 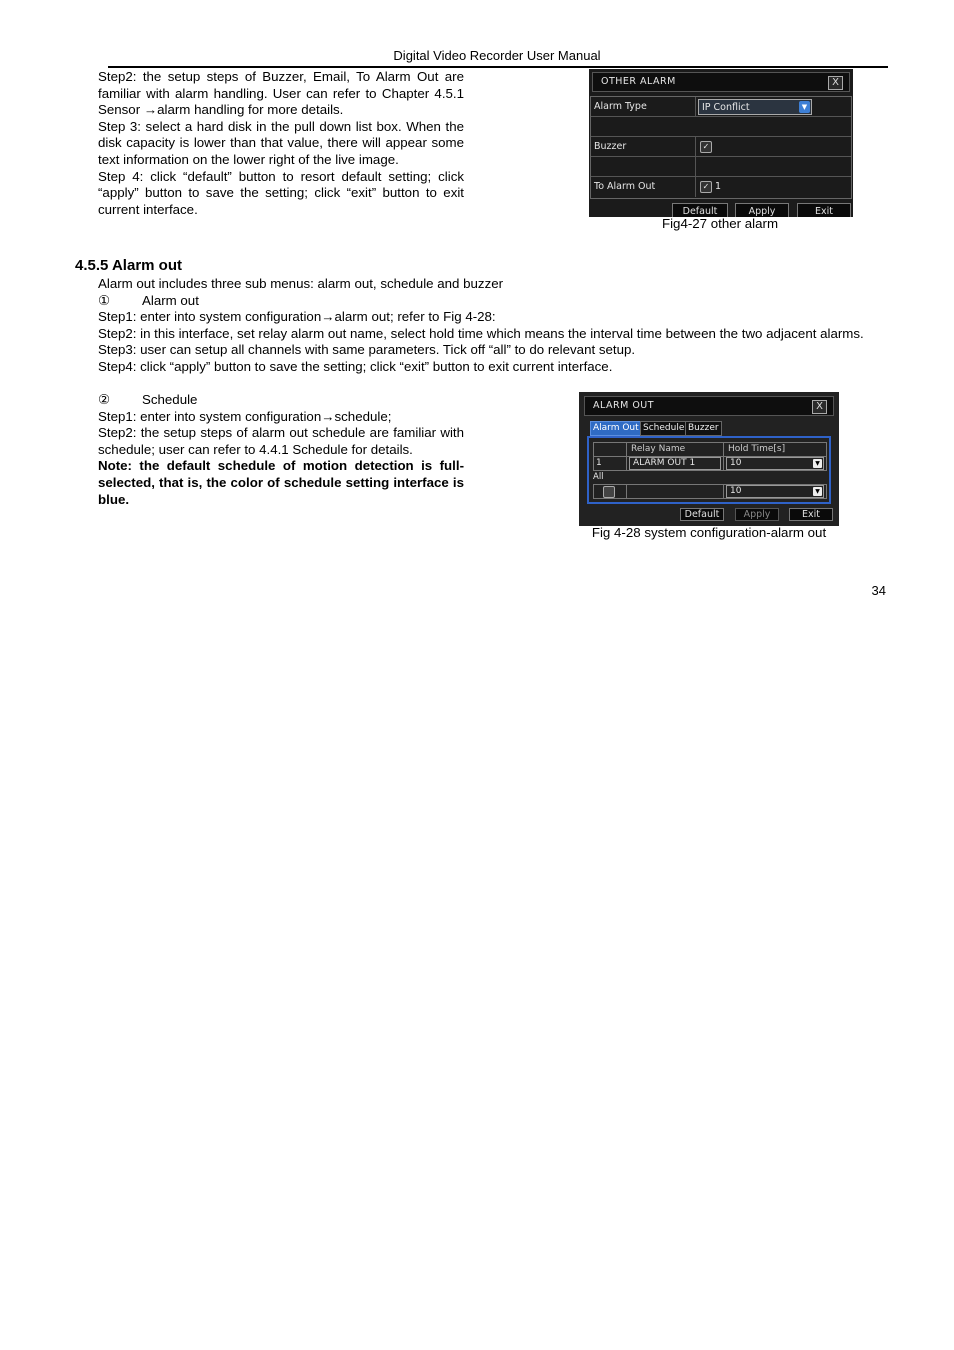 What do you see at coordinates (128, 265) in the screenshot?
I see `section-heading: 4.5.5 Alarm out` at bounding box center [128, 265].